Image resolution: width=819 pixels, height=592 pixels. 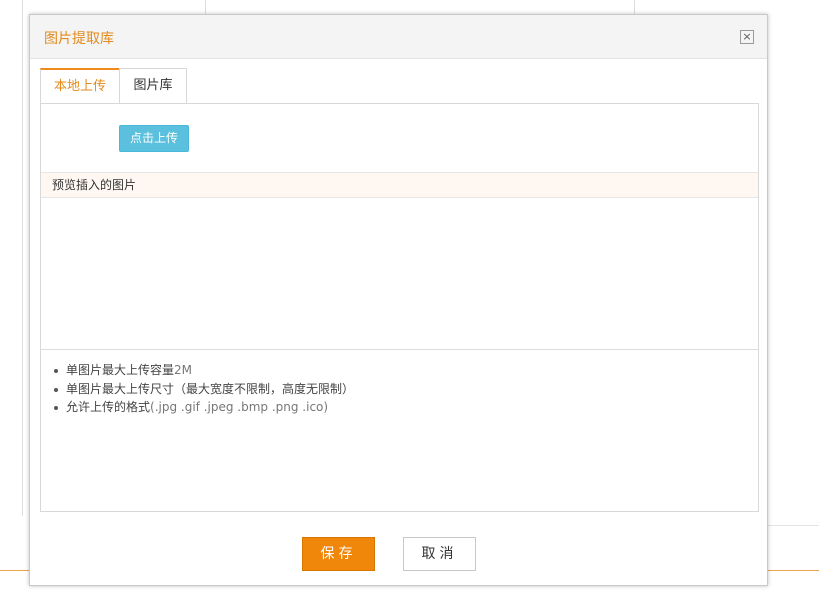 What do you see at coordinates (399, 185) in the screenshot?
I see `preview-header: 预览插入的图片` at bounding box center [399, 185].